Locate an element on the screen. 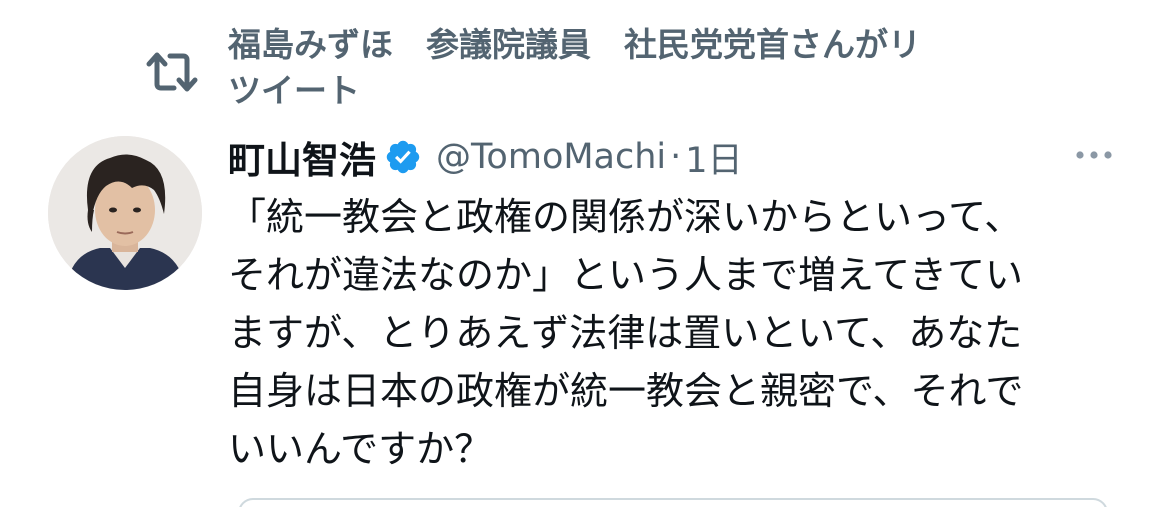  avatar is located at coordinates (125, 213).